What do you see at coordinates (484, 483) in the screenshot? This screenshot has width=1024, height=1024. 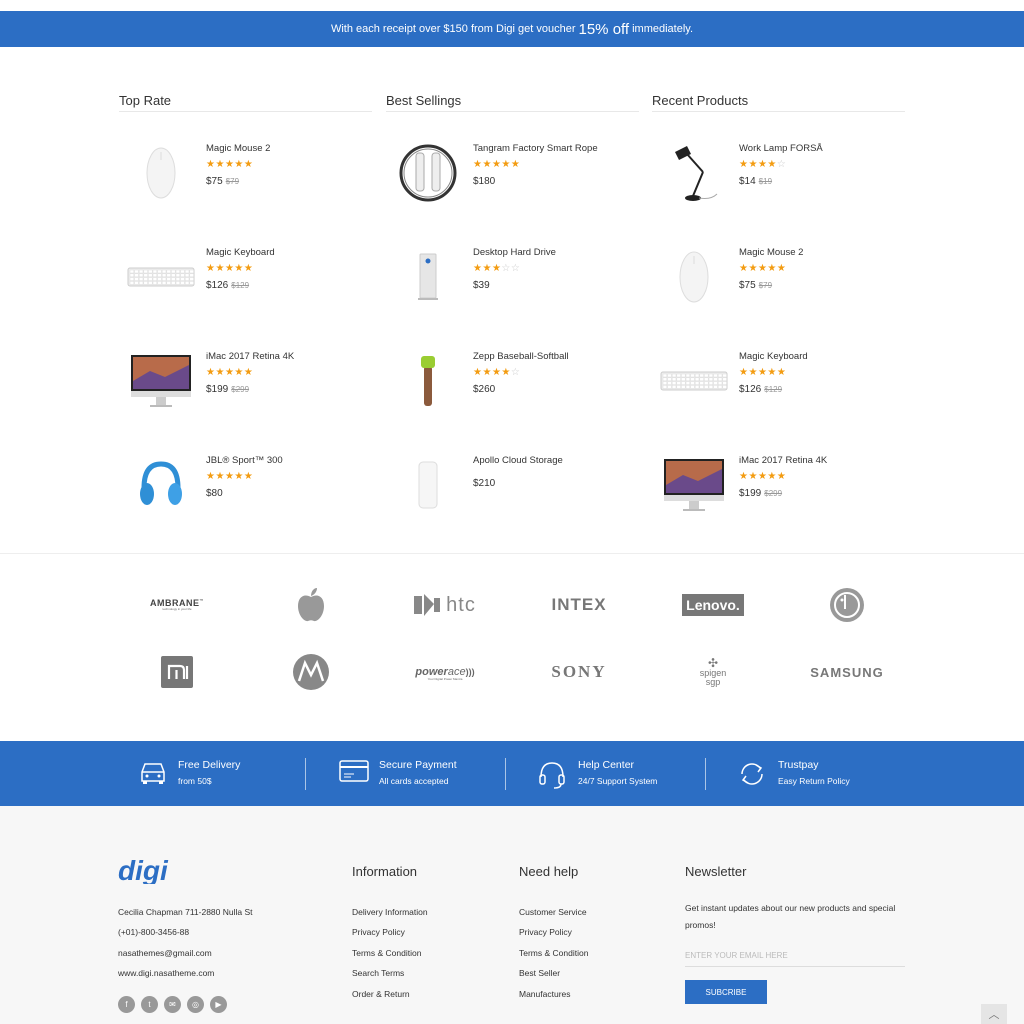 I see `current-price: $210` at bounding box center [484, 483].